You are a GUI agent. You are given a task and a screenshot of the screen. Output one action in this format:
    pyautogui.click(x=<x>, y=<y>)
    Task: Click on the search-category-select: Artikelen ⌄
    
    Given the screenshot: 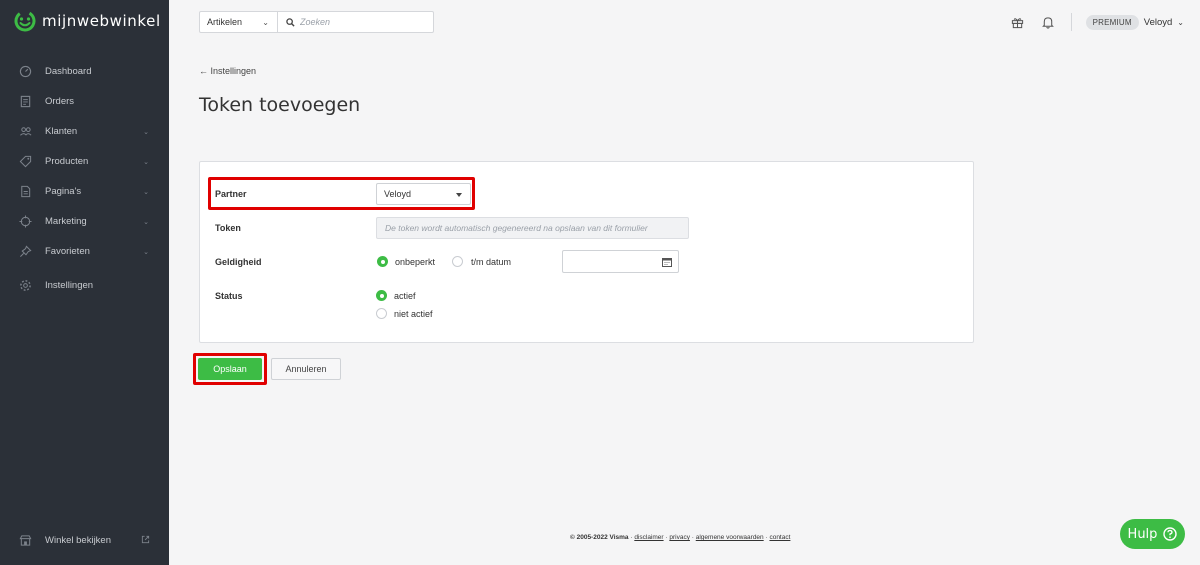 What is the action you would take?
    pyautogui.click(x=239, y=22)
    